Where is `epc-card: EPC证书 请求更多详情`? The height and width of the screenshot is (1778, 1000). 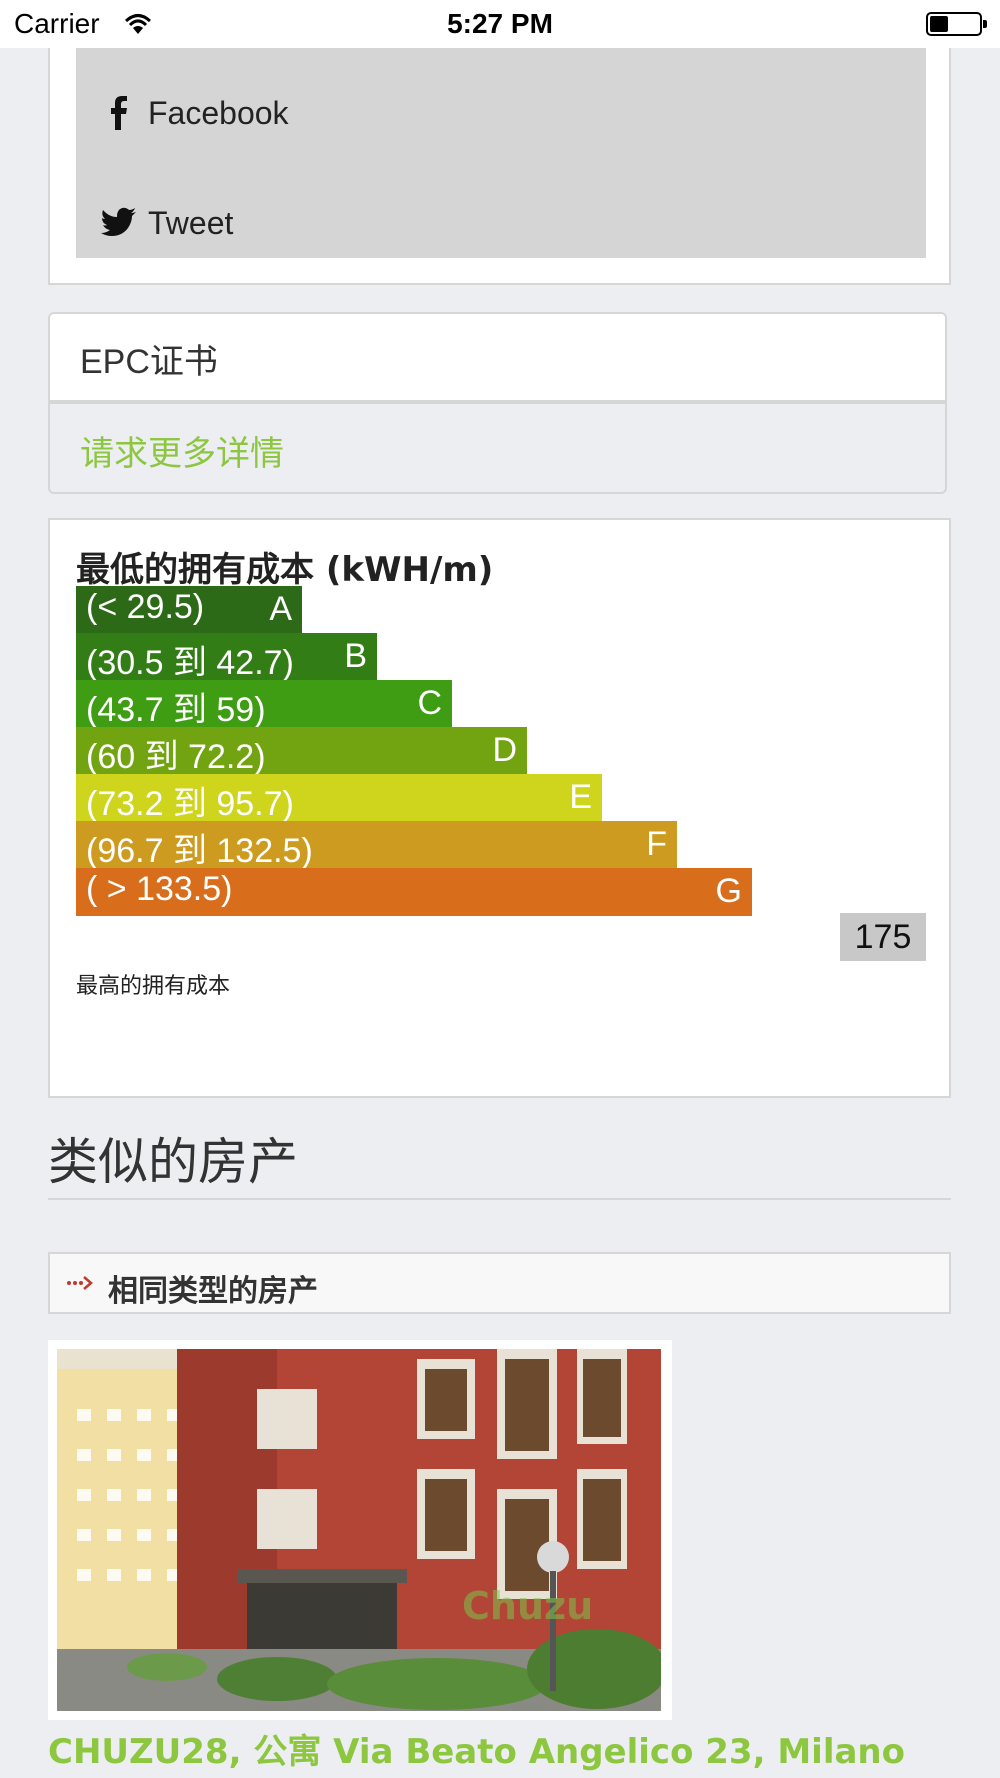 epc-card: EPC证书 请求更多详情 is located at coordinates (497, 403).